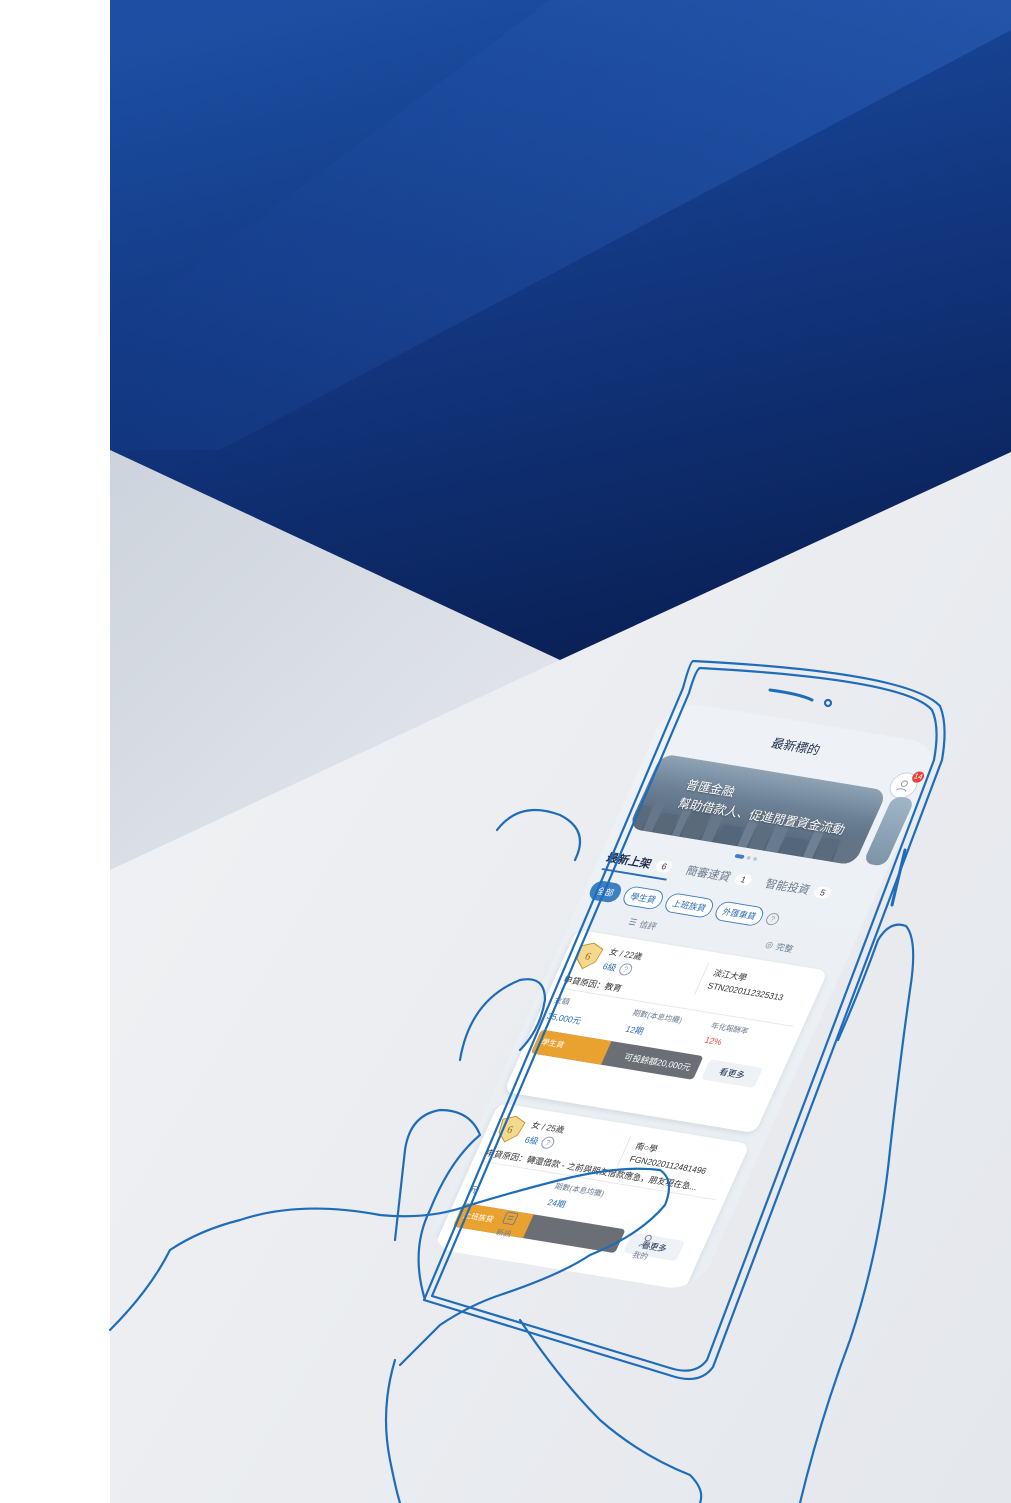  What do you see at coordinates (633, 921) in the screenshot?
I see `sort-icon: ☰` at bounding box center [633, 921].